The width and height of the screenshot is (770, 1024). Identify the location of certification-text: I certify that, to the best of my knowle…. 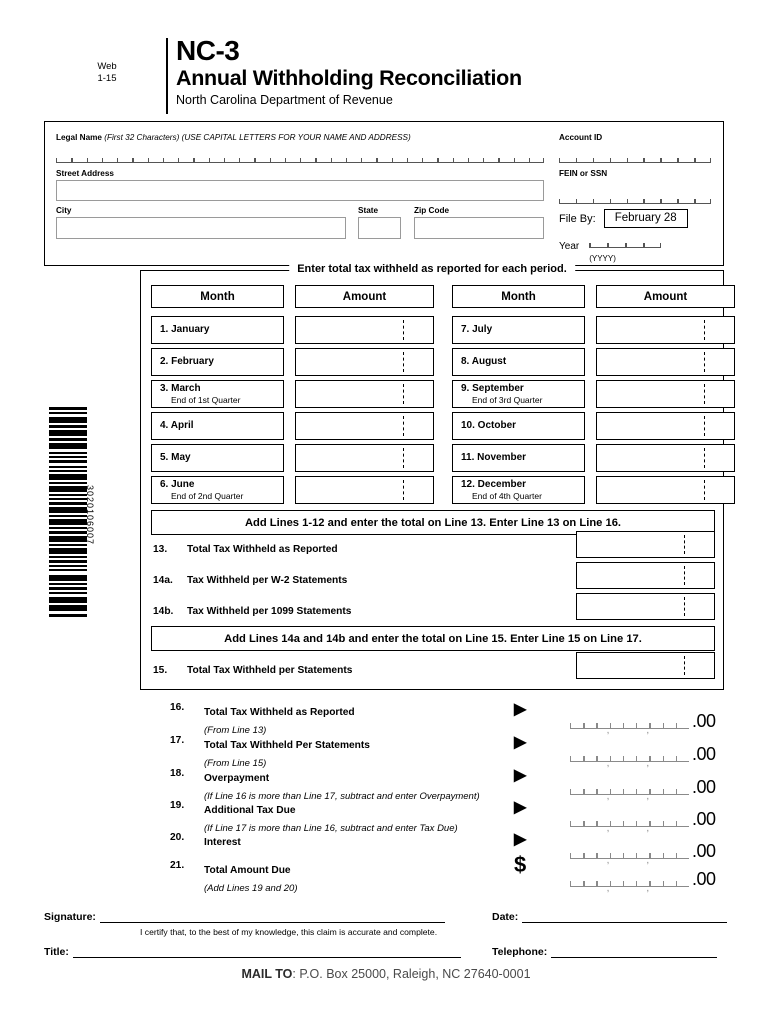
(289, 932).